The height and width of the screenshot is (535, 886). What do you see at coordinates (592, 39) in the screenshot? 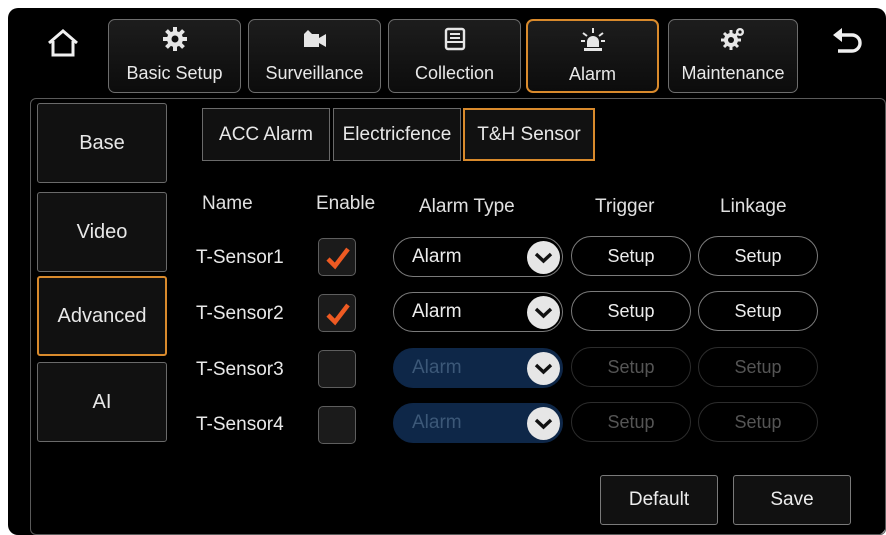
I see `alarm-light-icon` at bounding box center [592, 39].